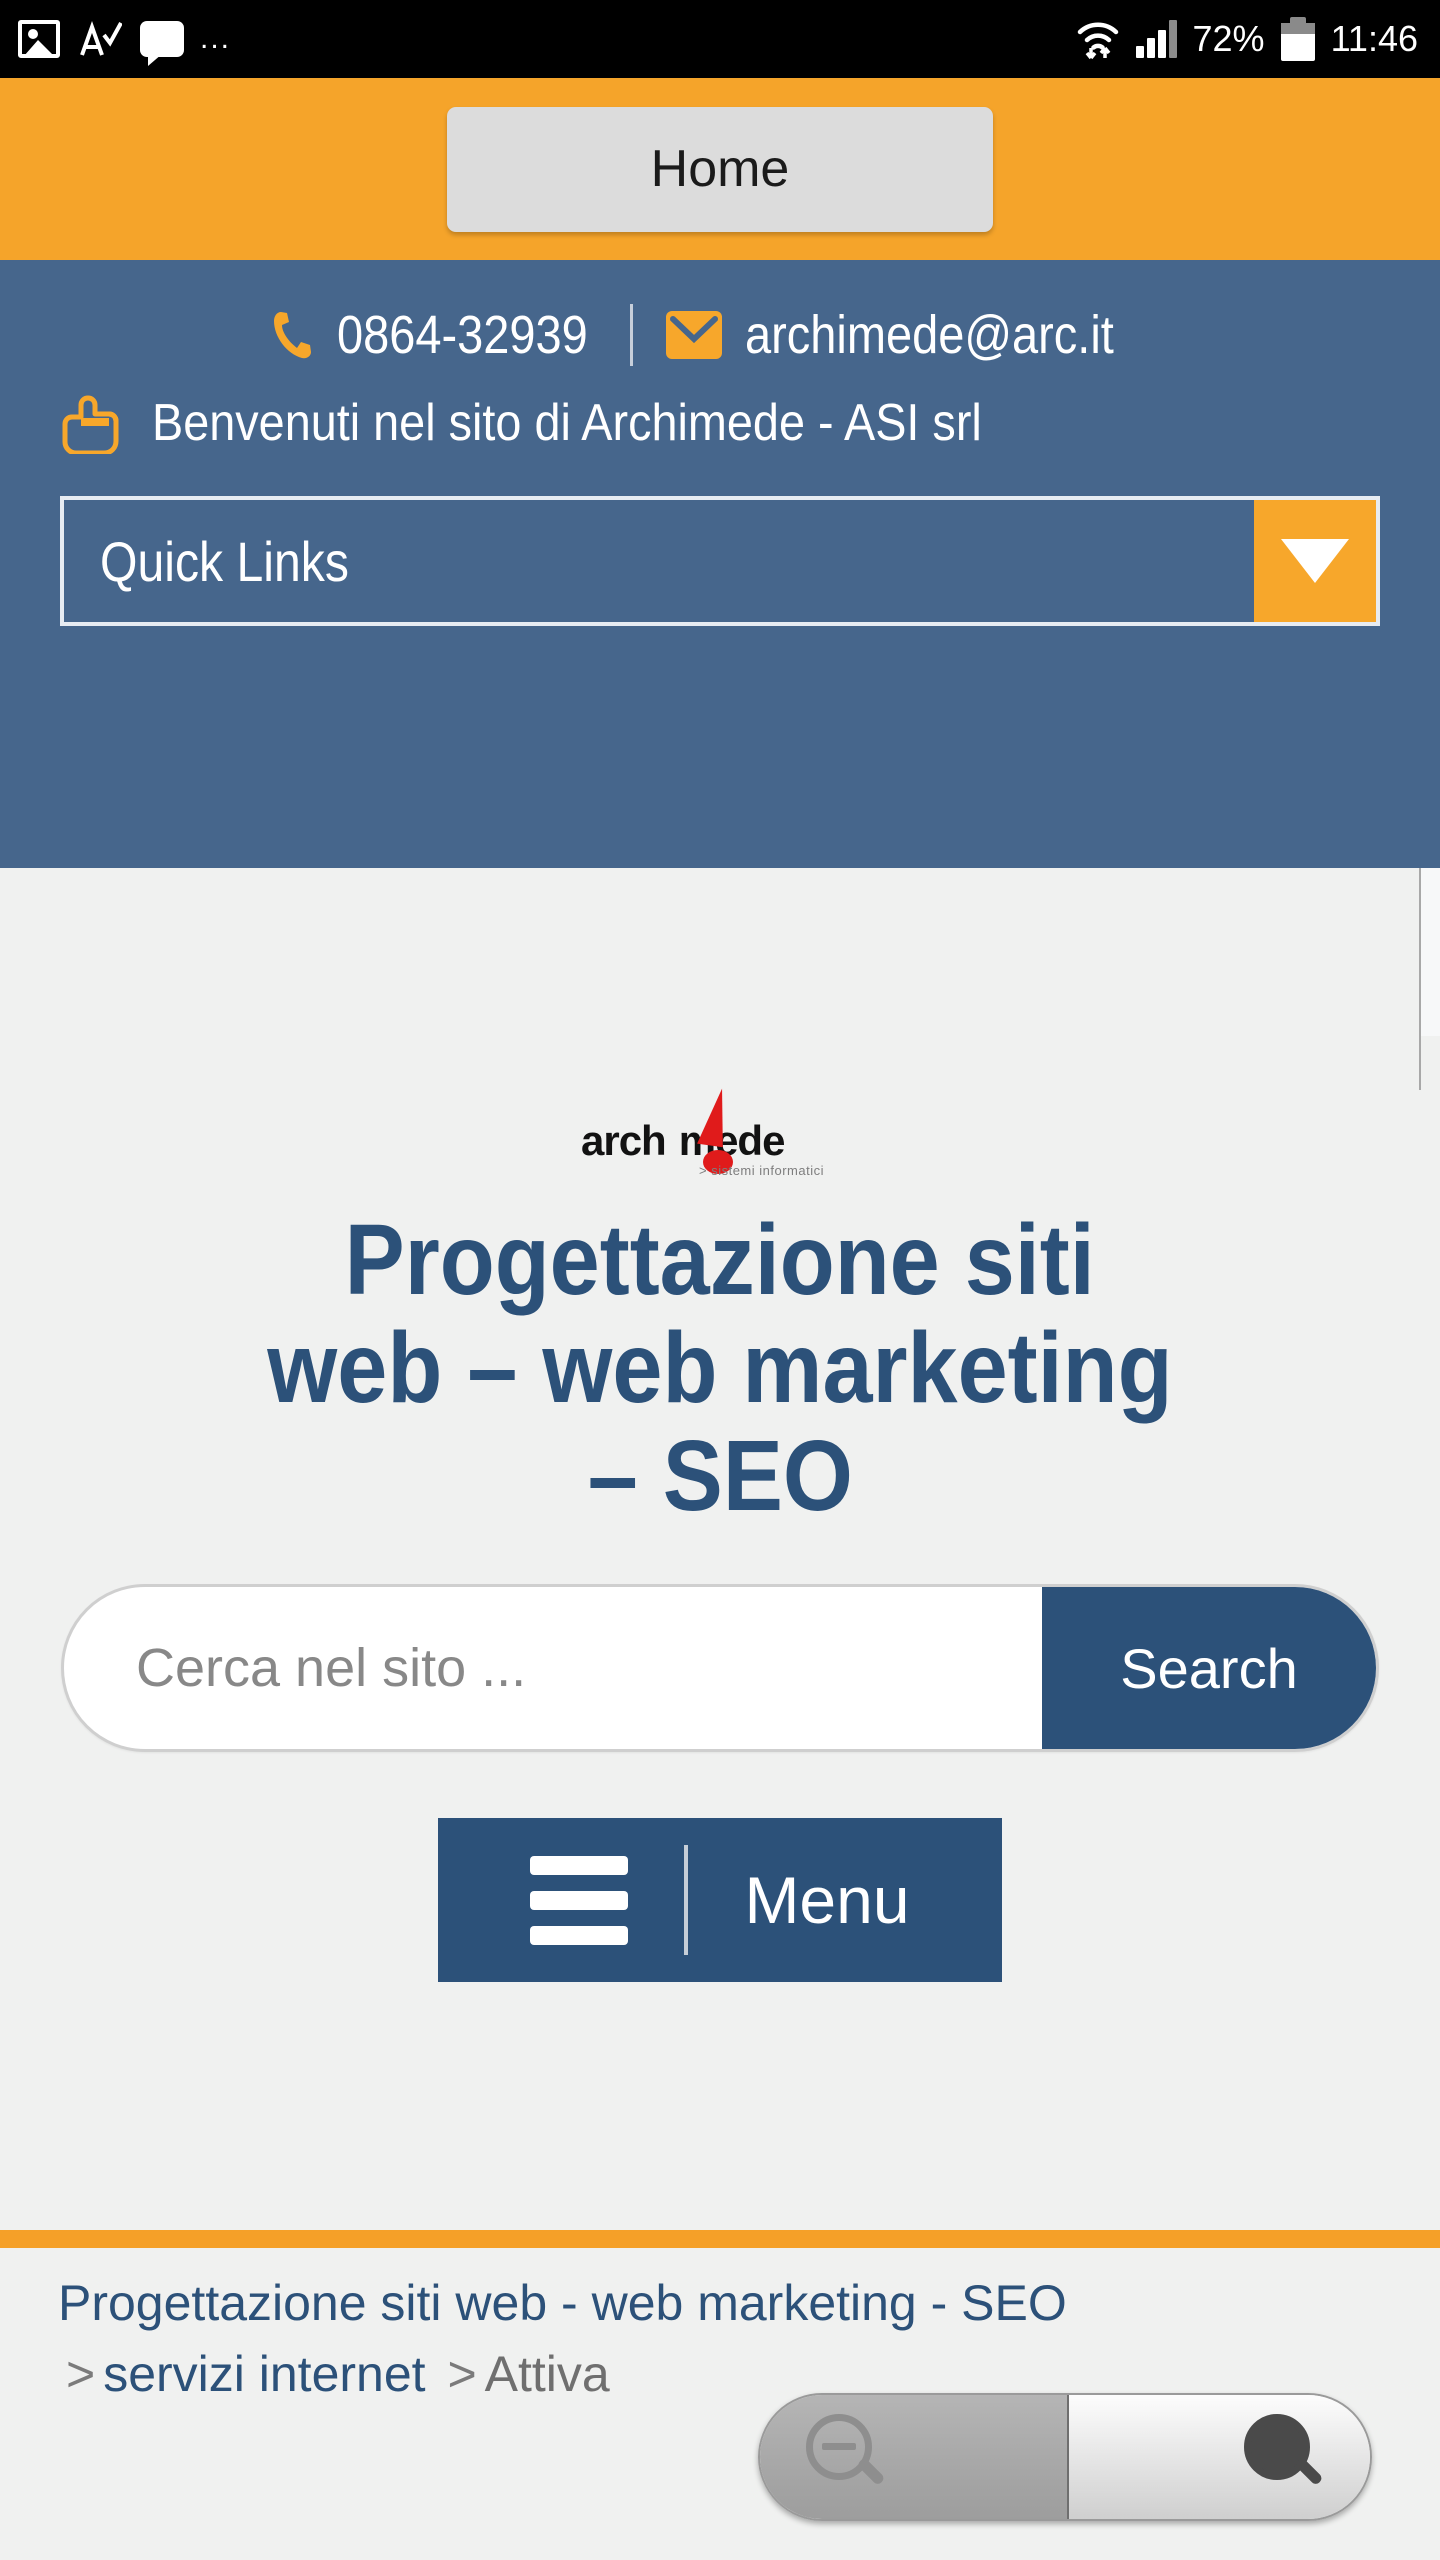 The width and height of the screenshot is (1440, 2560). I want to click on page-title-line-1: Progettazione siti, so click(720, 1260).